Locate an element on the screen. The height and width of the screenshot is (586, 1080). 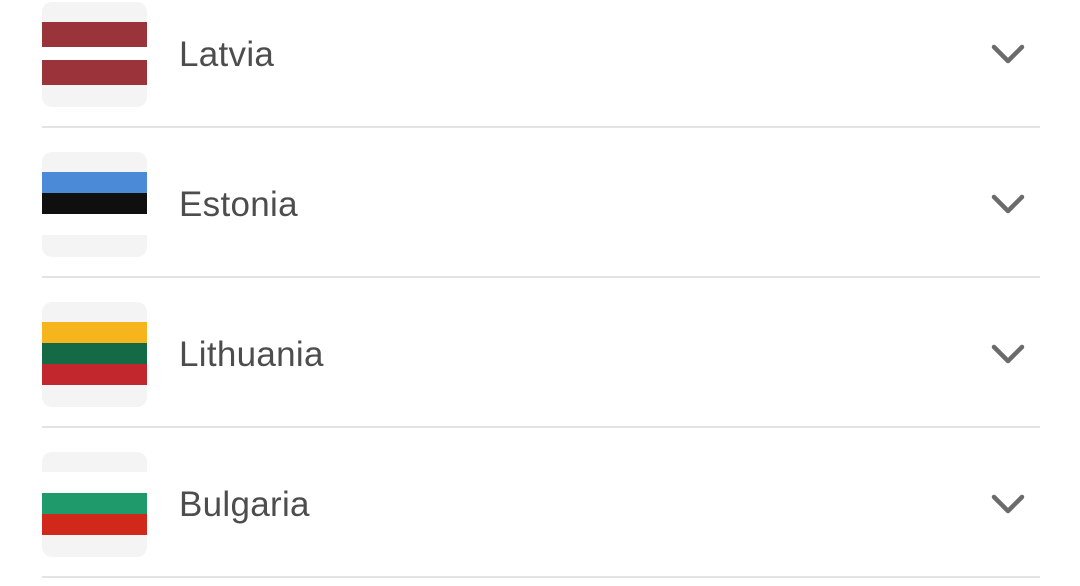
country-name: Bulgaria is located at coordinates (244, 504).